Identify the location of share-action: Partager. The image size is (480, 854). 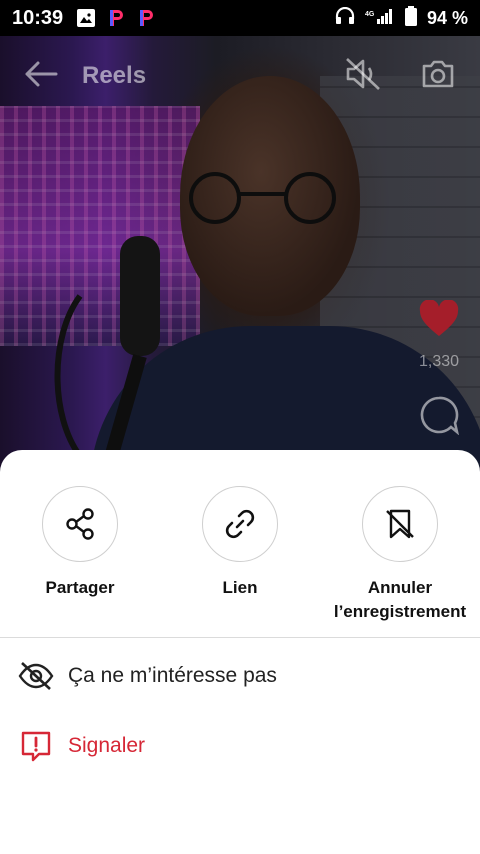
(80, 543).